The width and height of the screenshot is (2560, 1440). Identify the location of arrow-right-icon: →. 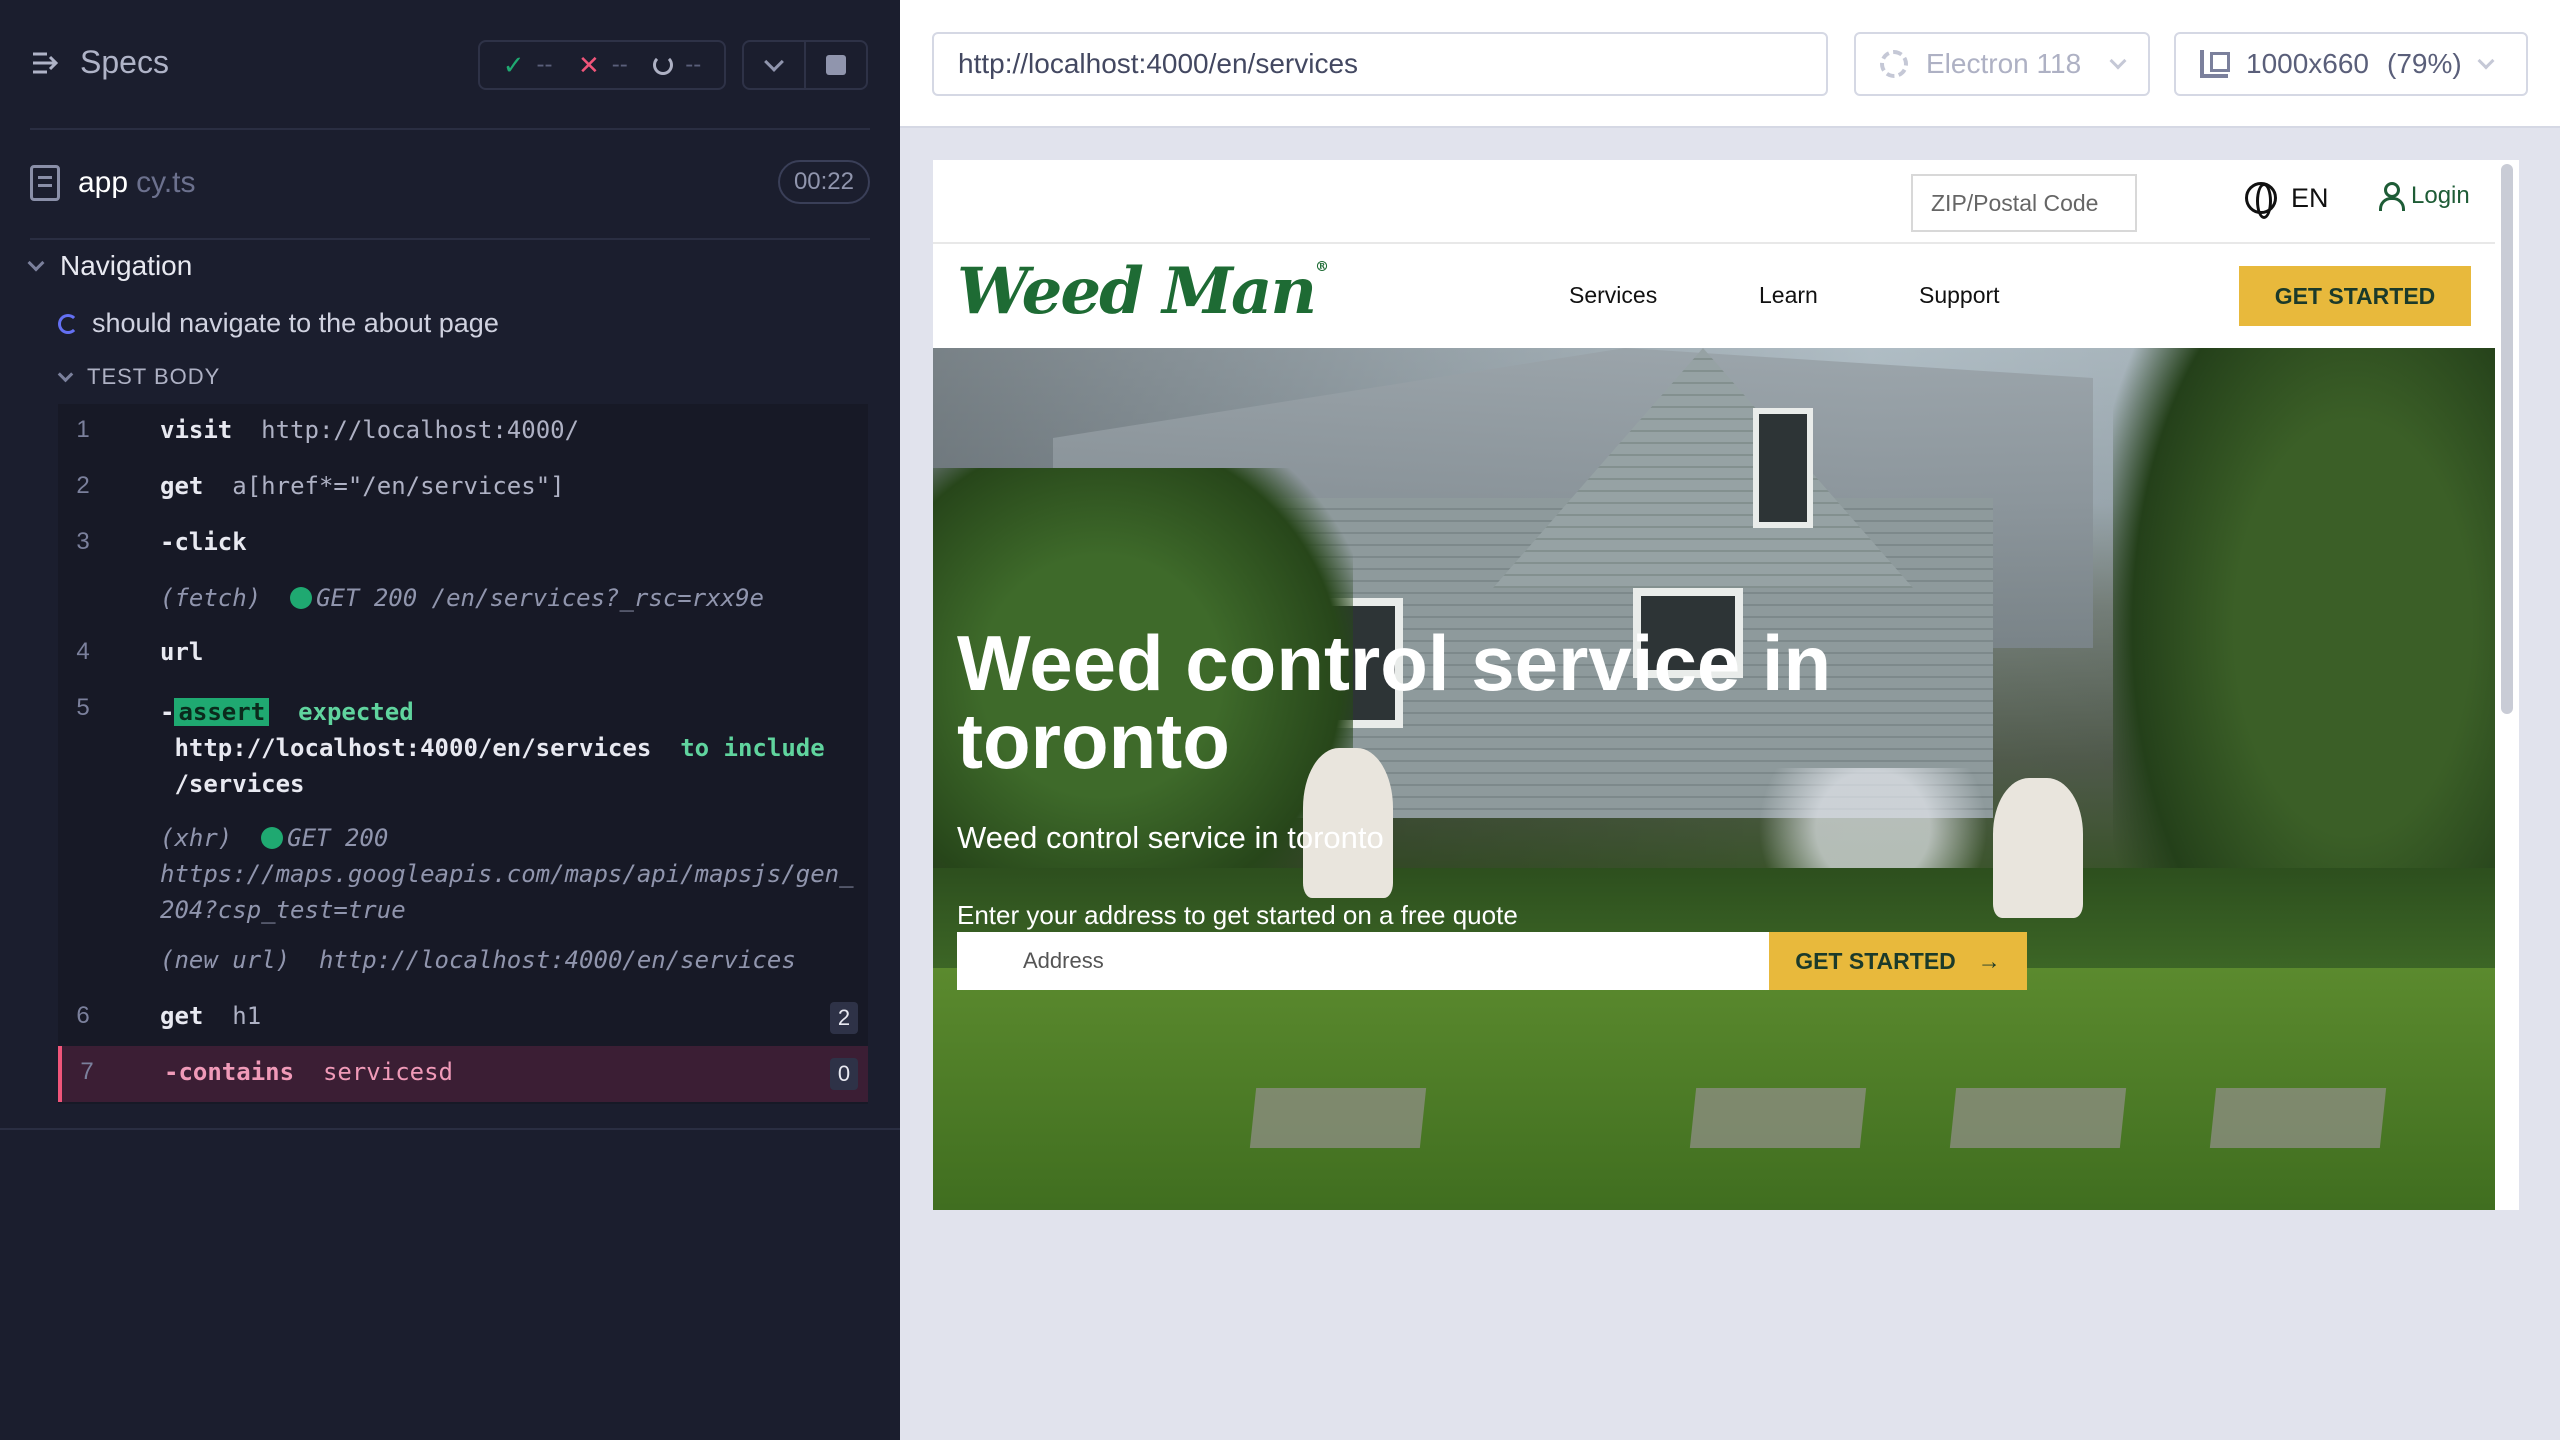
(1989, 960).